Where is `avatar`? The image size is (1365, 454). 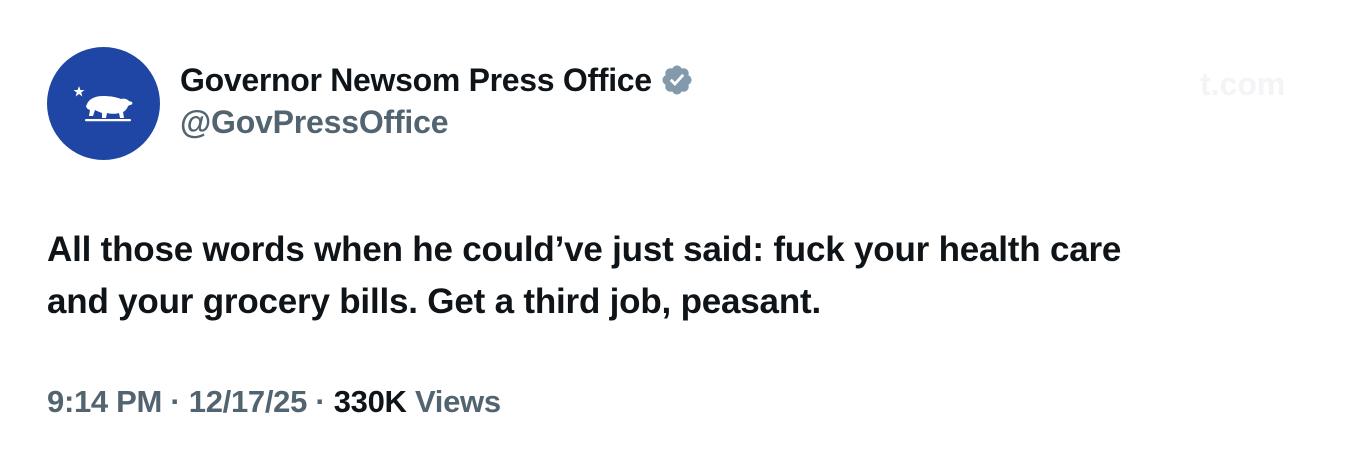
avatar is located at coordinates (103, 103).